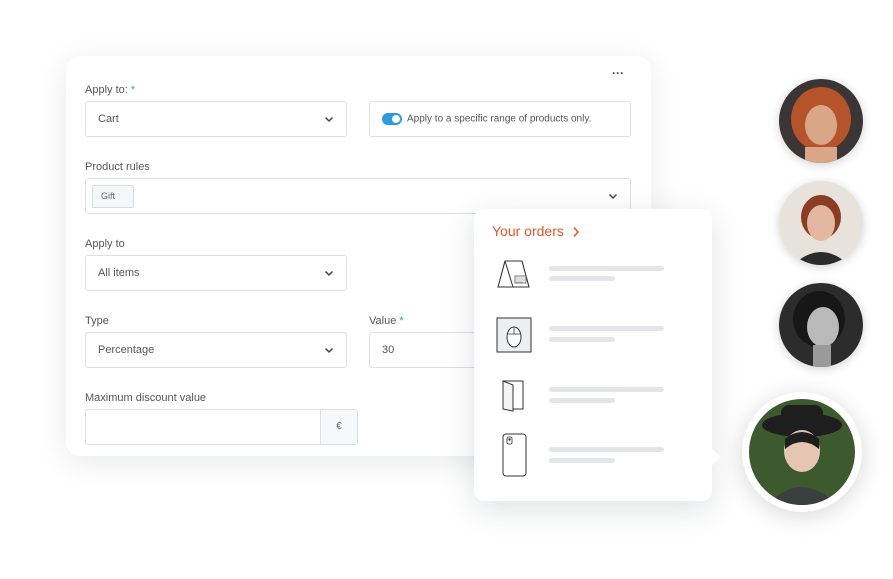  I want to click on apply-to-label: Apply to: *, so click(110, 90).